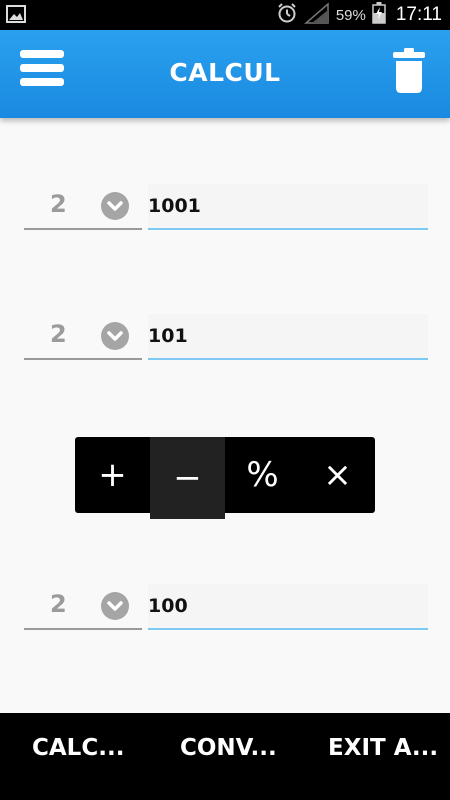 The height and width of the screenshot is (800, 450). I want to click on clock: 17:11, so click(418, 14).